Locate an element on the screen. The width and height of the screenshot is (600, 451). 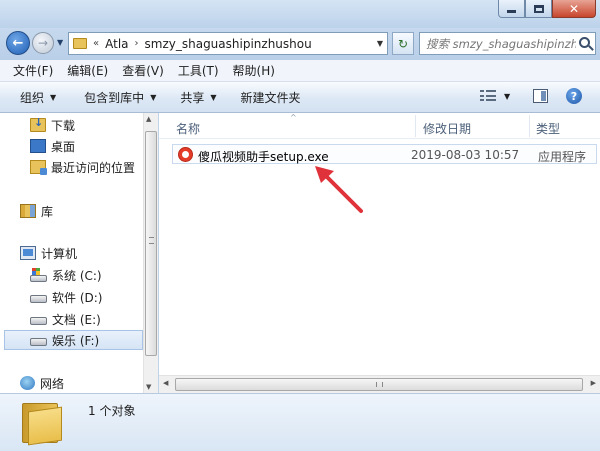
refresh-button: ↻ is located at coordinates (403, 43).